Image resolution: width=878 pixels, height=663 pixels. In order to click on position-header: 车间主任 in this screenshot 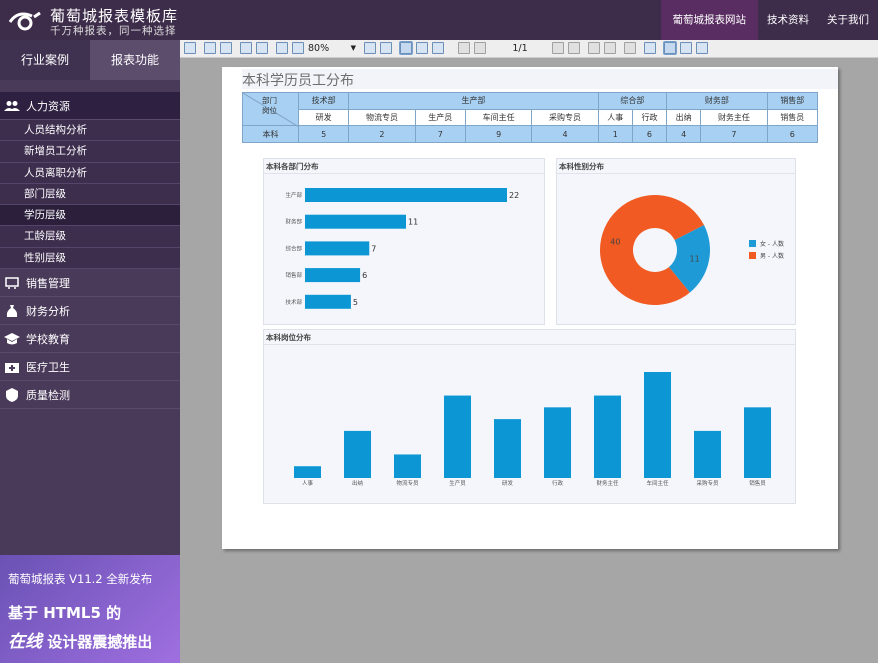, I will do `click(498, 117)`.